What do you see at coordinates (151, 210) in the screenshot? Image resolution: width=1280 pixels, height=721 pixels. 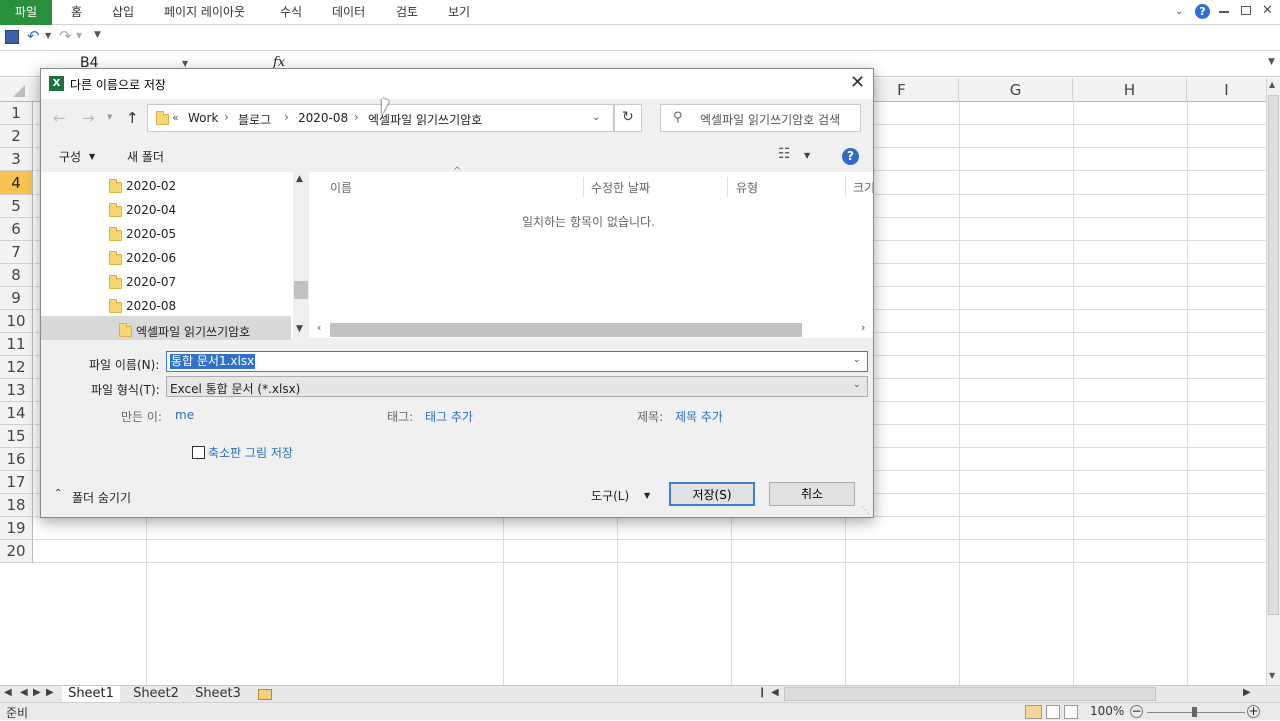 I see `nav-folder-item: 2020-04` at bounding box center [151, 210].